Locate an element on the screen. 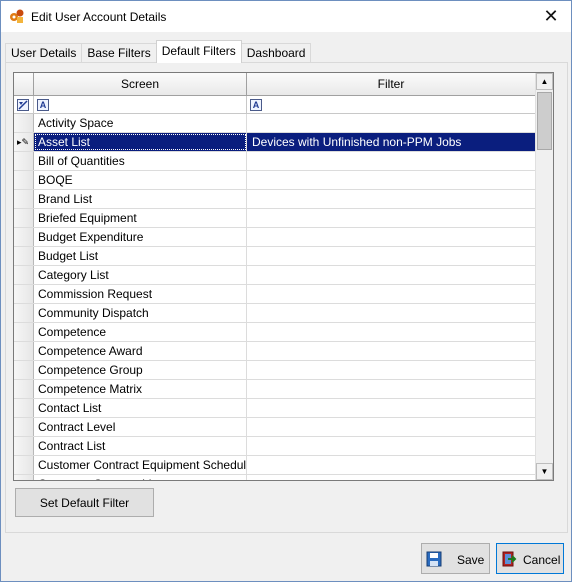 The height and width of the screenshot is (582, 572). screen-cell: Community Dispatch is located at coordinates (140, 313).